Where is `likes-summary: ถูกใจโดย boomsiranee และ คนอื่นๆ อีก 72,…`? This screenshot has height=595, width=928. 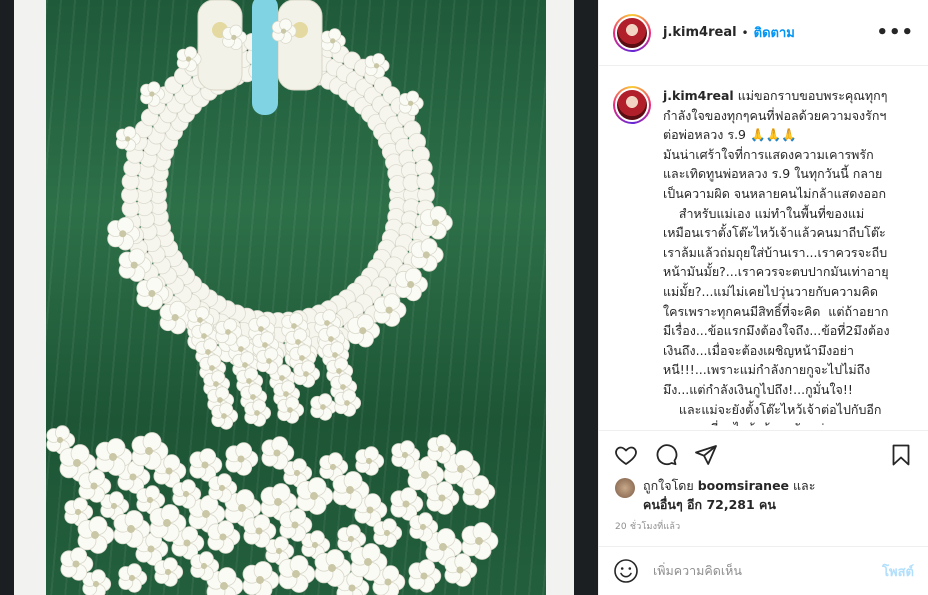
likes-summary: ถูกใจโดย boomsiranee และ คนอื่นๆ อีก 72,… is located at coordinates (766, 495).